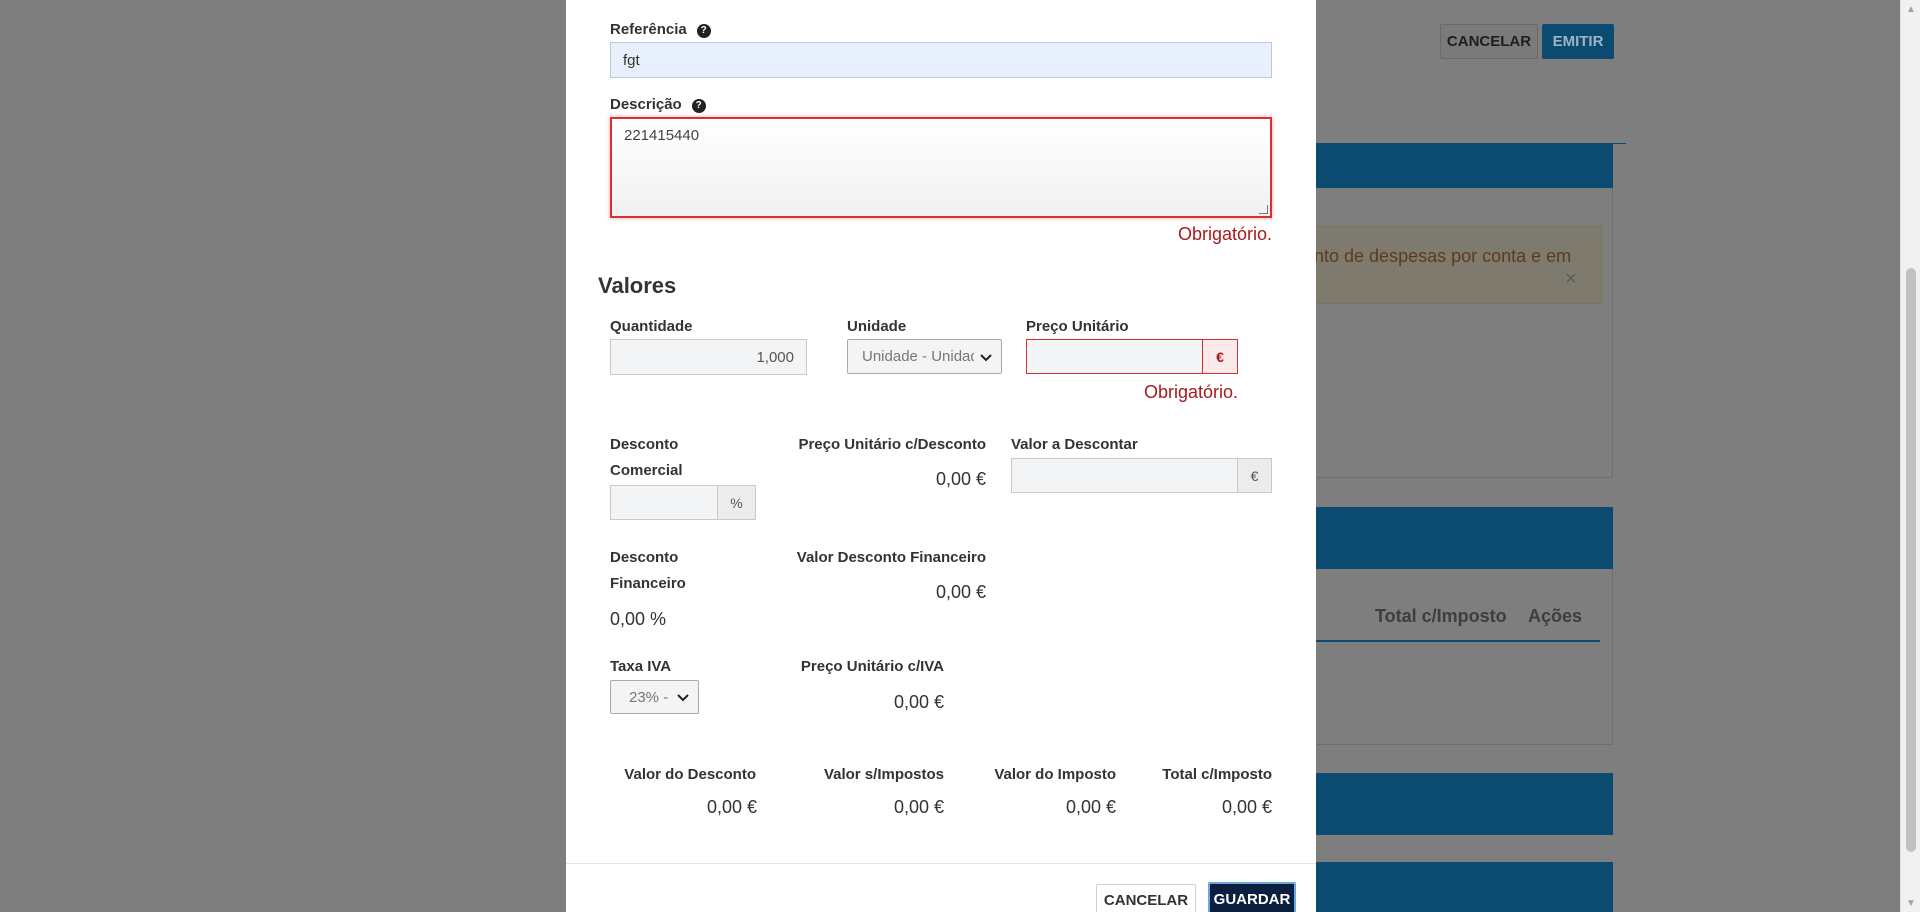  Describe the element at coordinates (1220, 356) in the screenshot. I see `preco-unitario-currency: €` at that location.